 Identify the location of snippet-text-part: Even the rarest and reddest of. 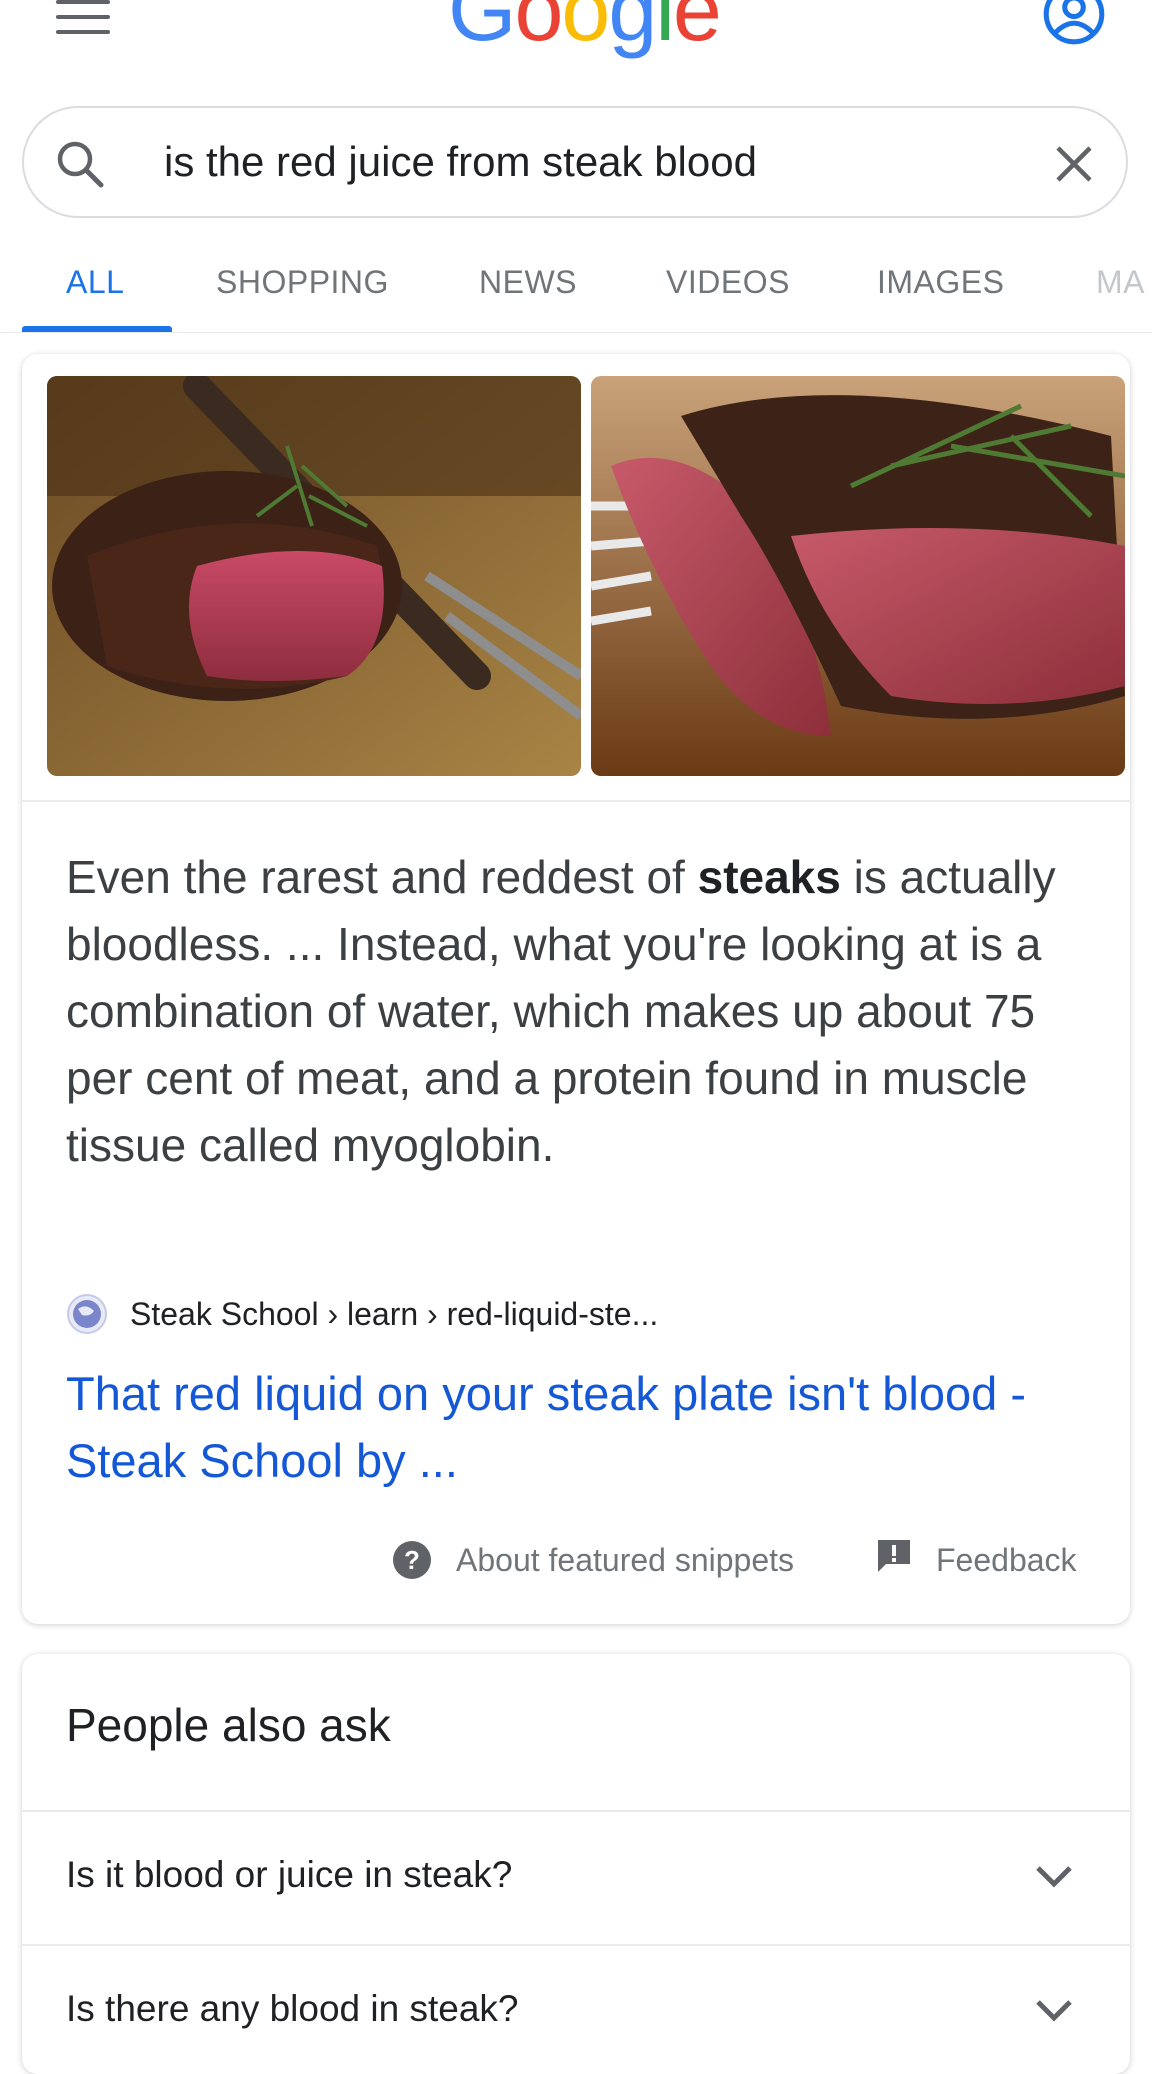
(382, 877).